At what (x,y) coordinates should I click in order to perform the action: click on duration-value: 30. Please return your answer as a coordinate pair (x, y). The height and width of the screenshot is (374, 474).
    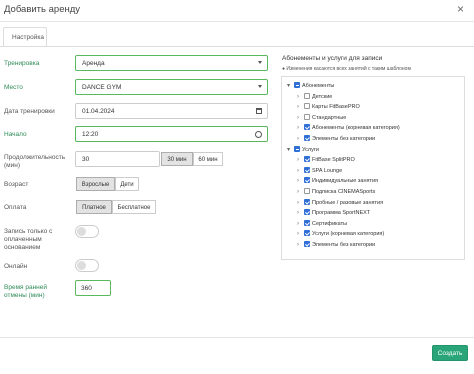
    Looking at the image, I should click on (86, 159).